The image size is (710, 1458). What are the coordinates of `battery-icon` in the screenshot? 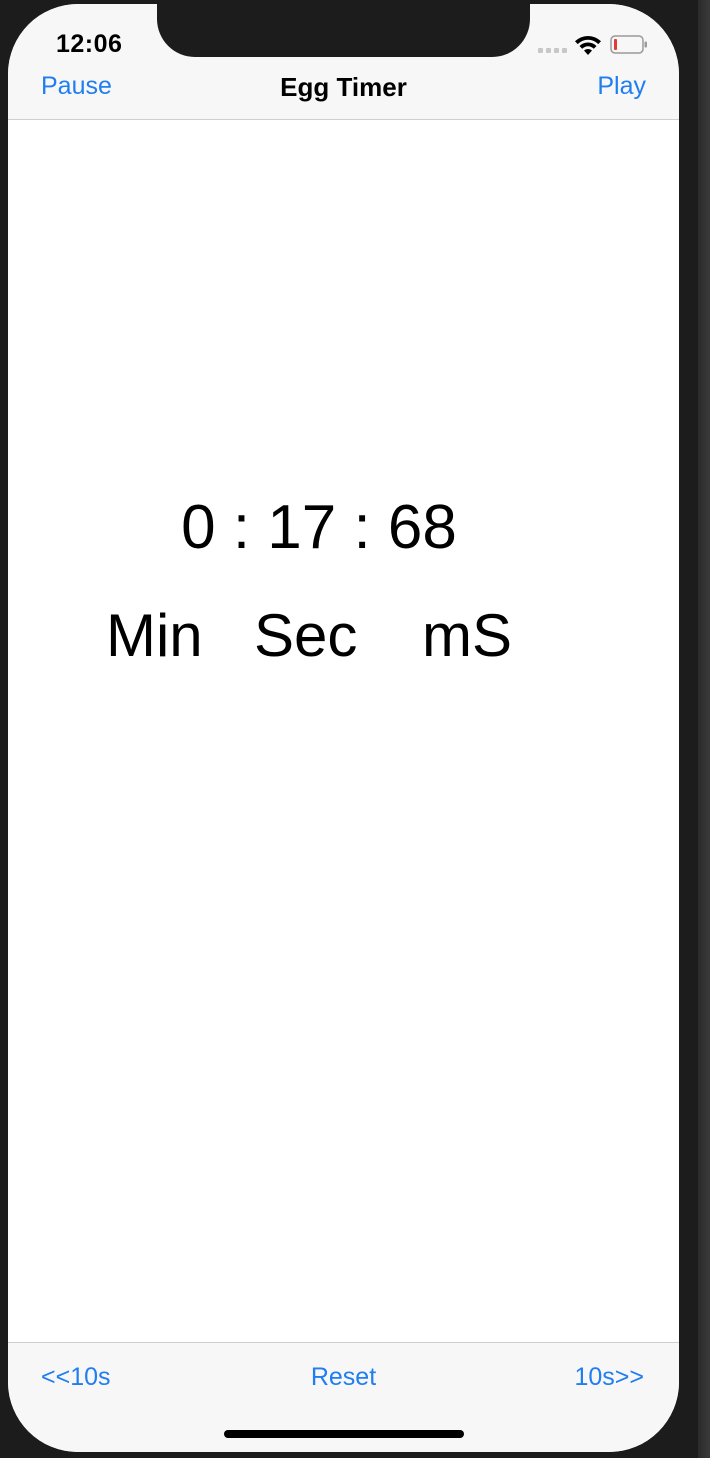 It's located at (628, 44).